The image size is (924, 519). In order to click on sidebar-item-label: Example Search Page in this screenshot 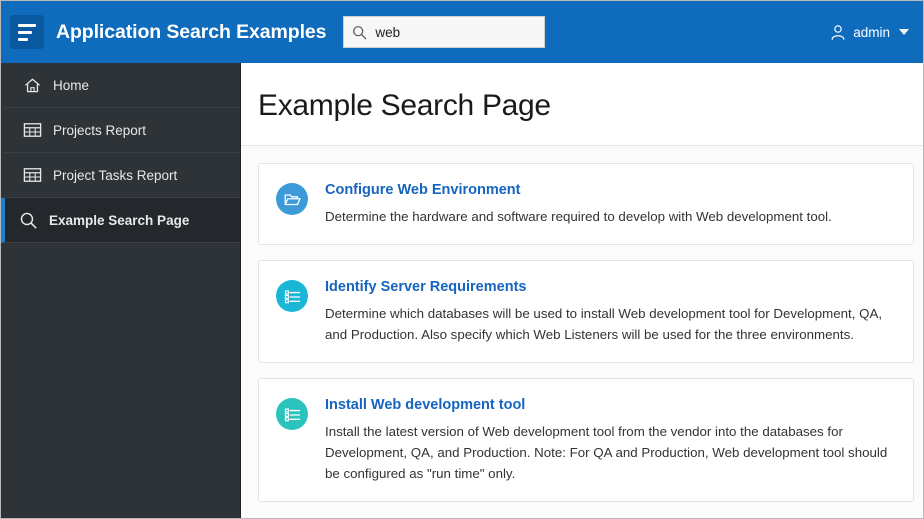, I will do `click(119, 220)`.